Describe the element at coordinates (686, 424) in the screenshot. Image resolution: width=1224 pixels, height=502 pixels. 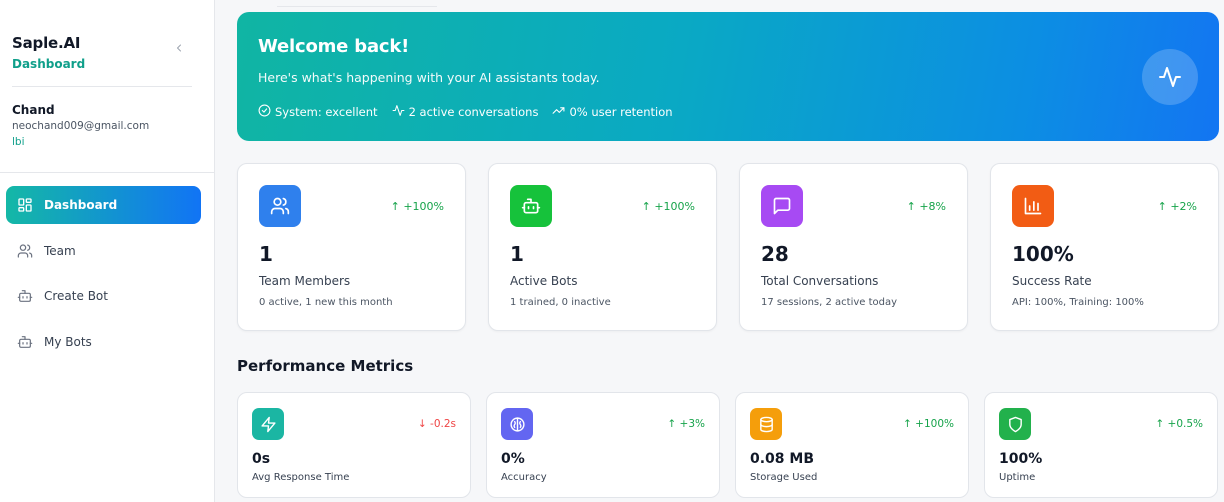
I see `trend-badge: ↑ +3%` at that location.